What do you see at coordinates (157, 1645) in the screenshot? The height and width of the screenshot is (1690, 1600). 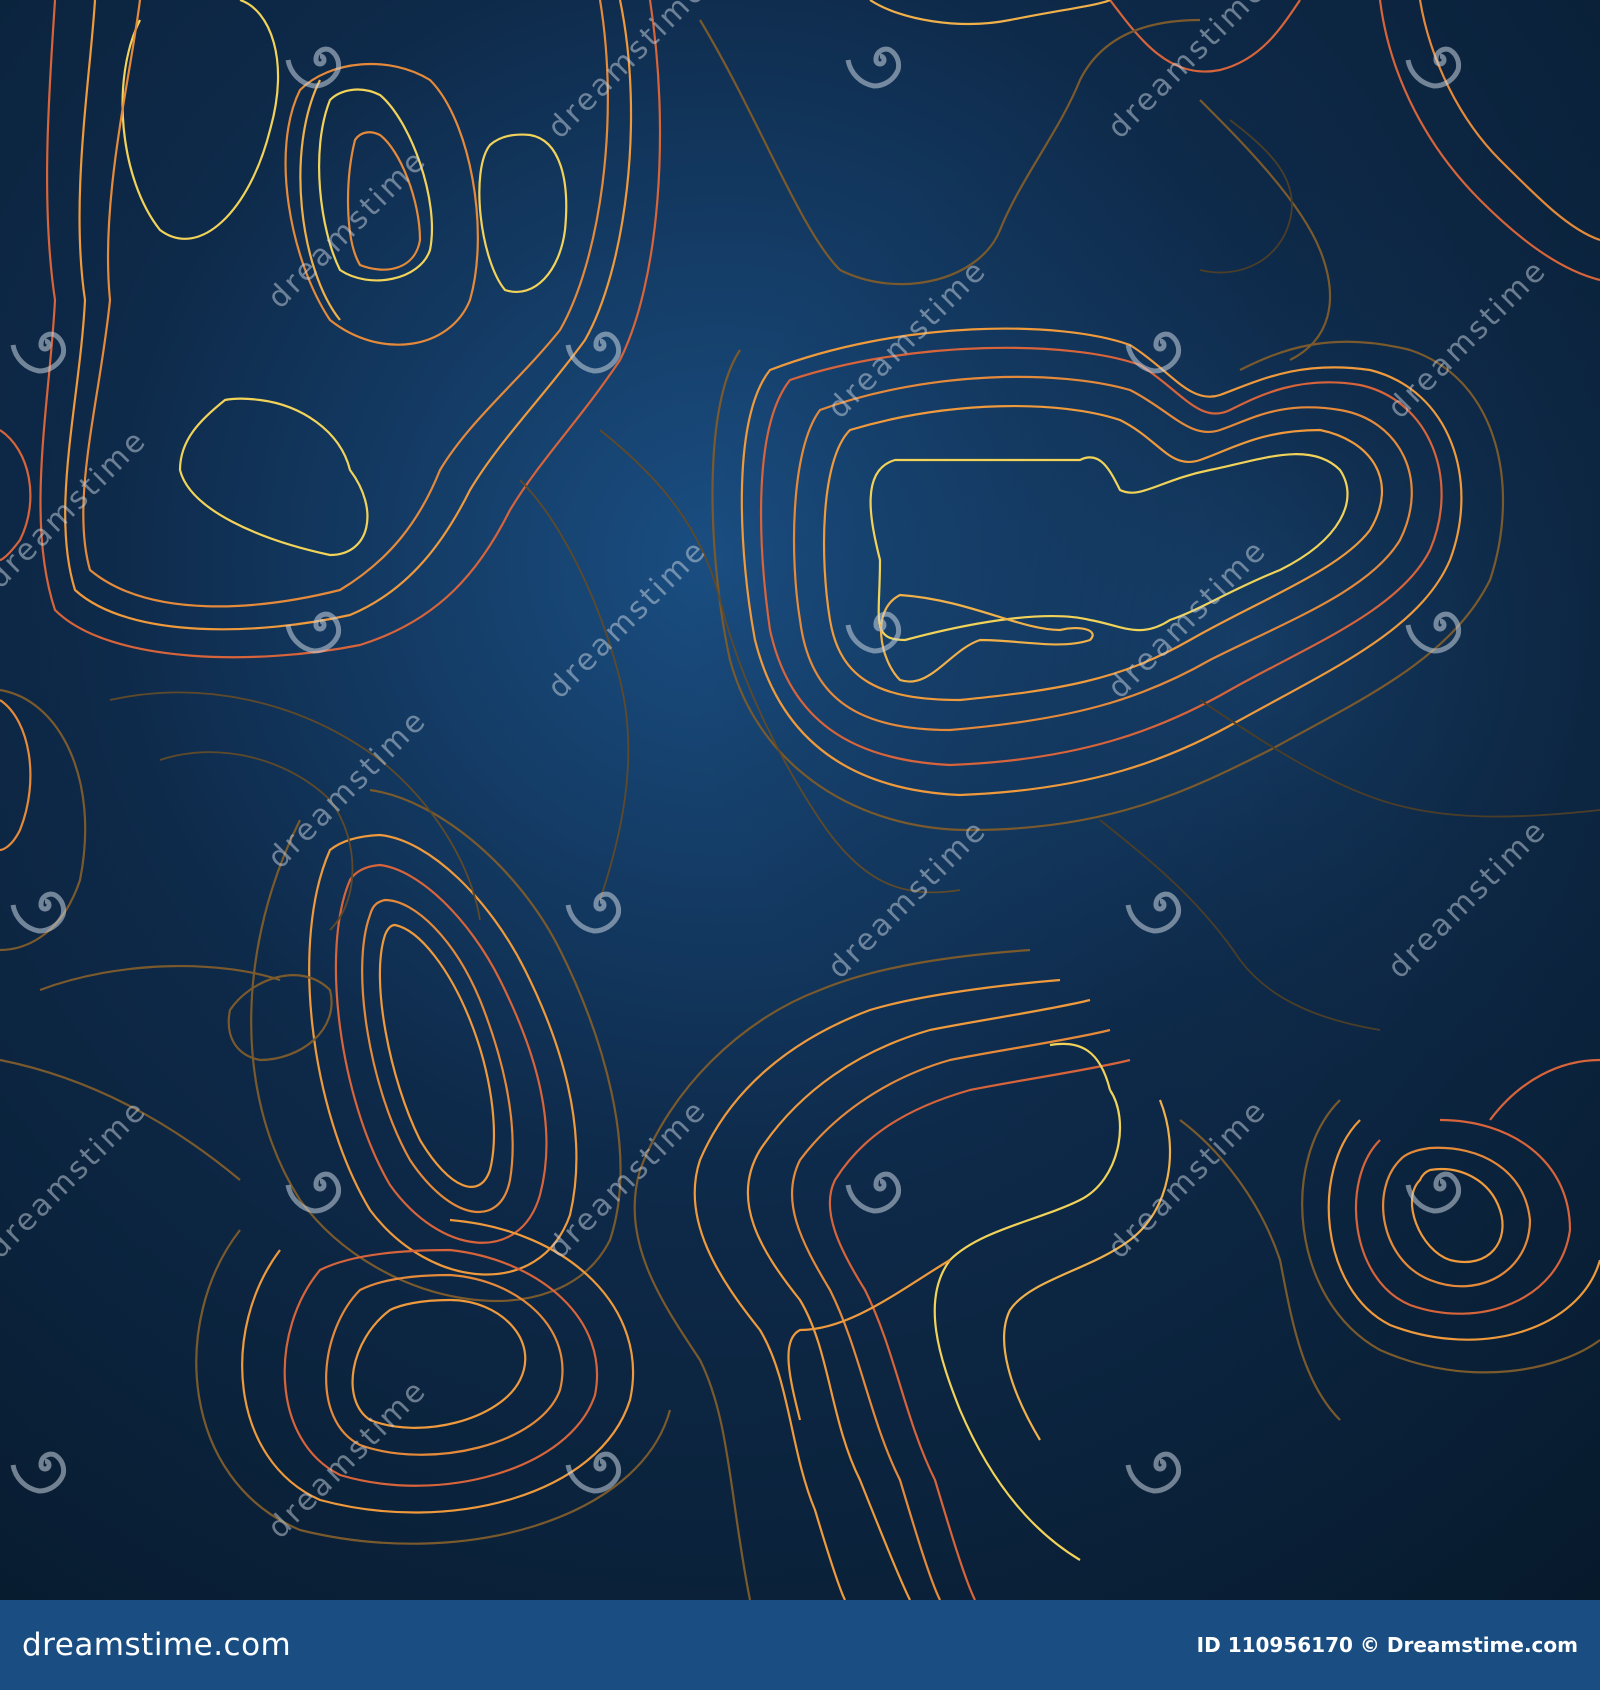 I see `dreamstime-logo: dreamstime.com` at bounding box center [157, 1645].